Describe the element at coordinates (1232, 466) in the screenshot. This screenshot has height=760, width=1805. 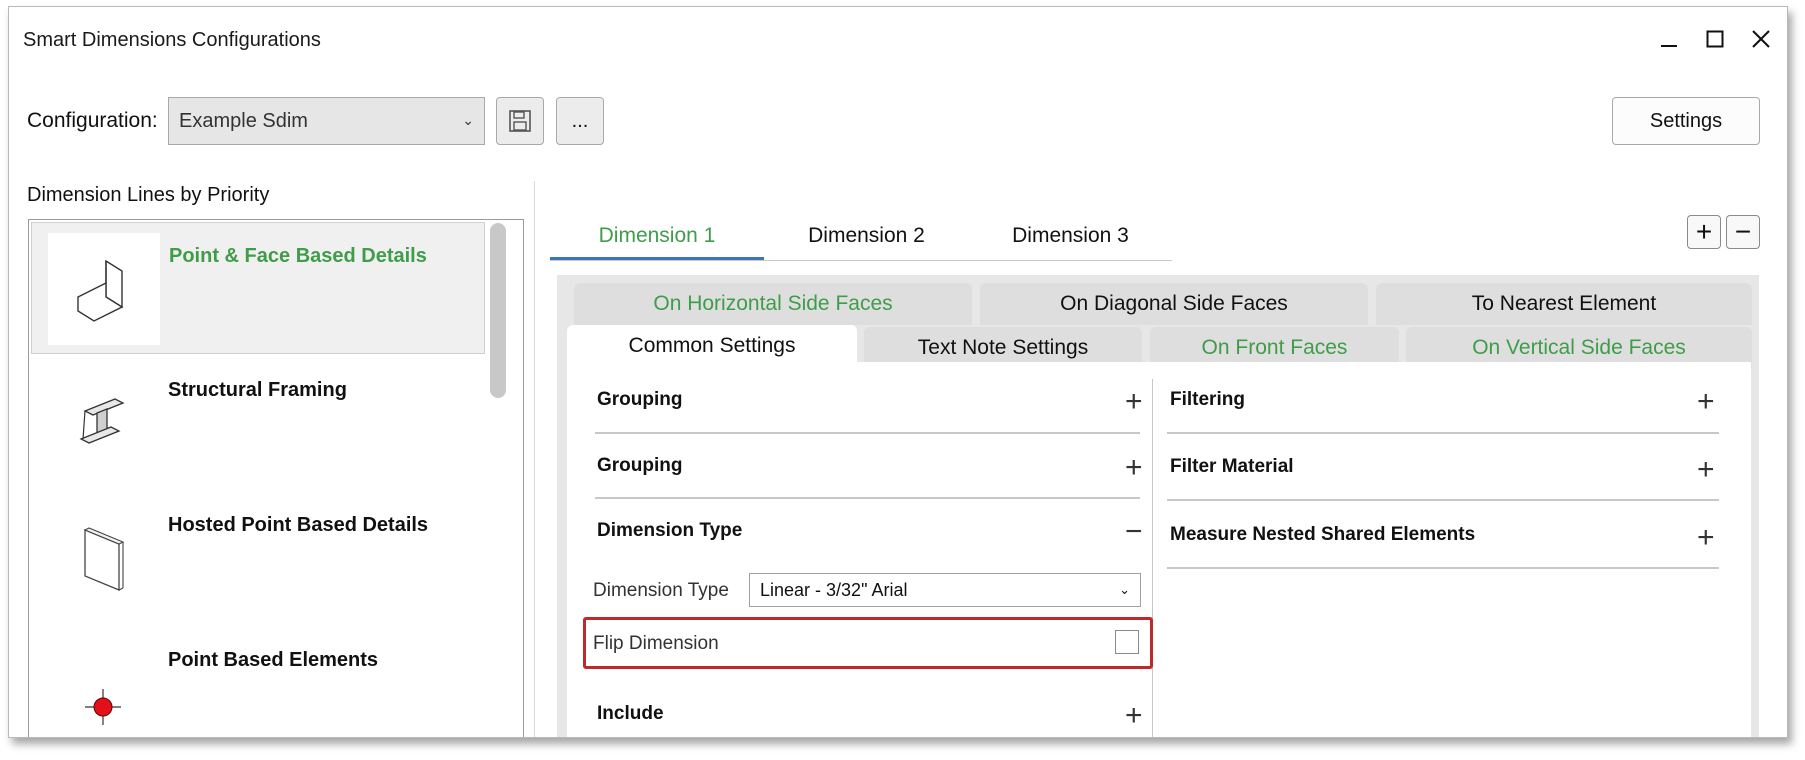
I see `filter-material-section-title: Filter Material` at that location.